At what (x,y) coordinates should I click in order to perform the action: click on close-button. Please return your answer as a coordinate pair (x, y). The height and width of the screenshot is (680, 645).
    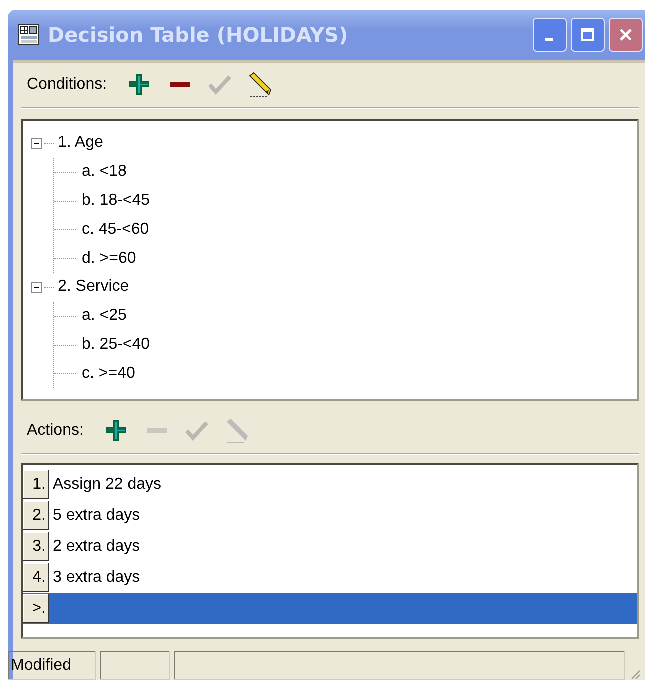
    Looking at the image, I should click on (626, 35).